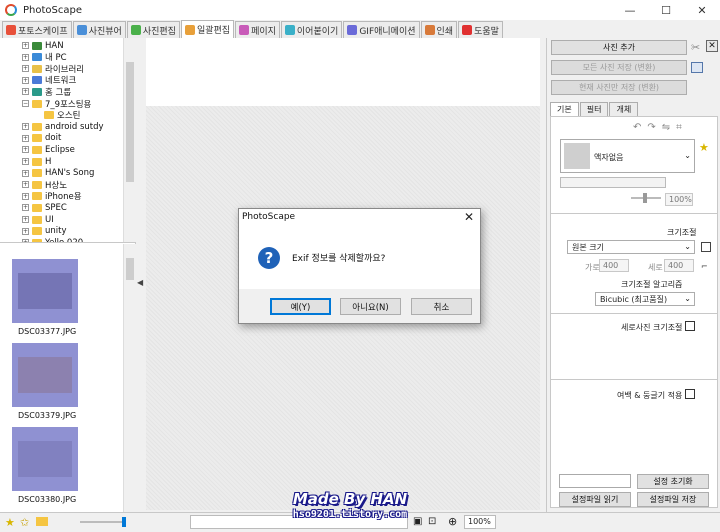  What do you see at coordinates (445, 31) in the screenshot?
I see `tab-label: 인쇄` at bounding box center [445, 31].